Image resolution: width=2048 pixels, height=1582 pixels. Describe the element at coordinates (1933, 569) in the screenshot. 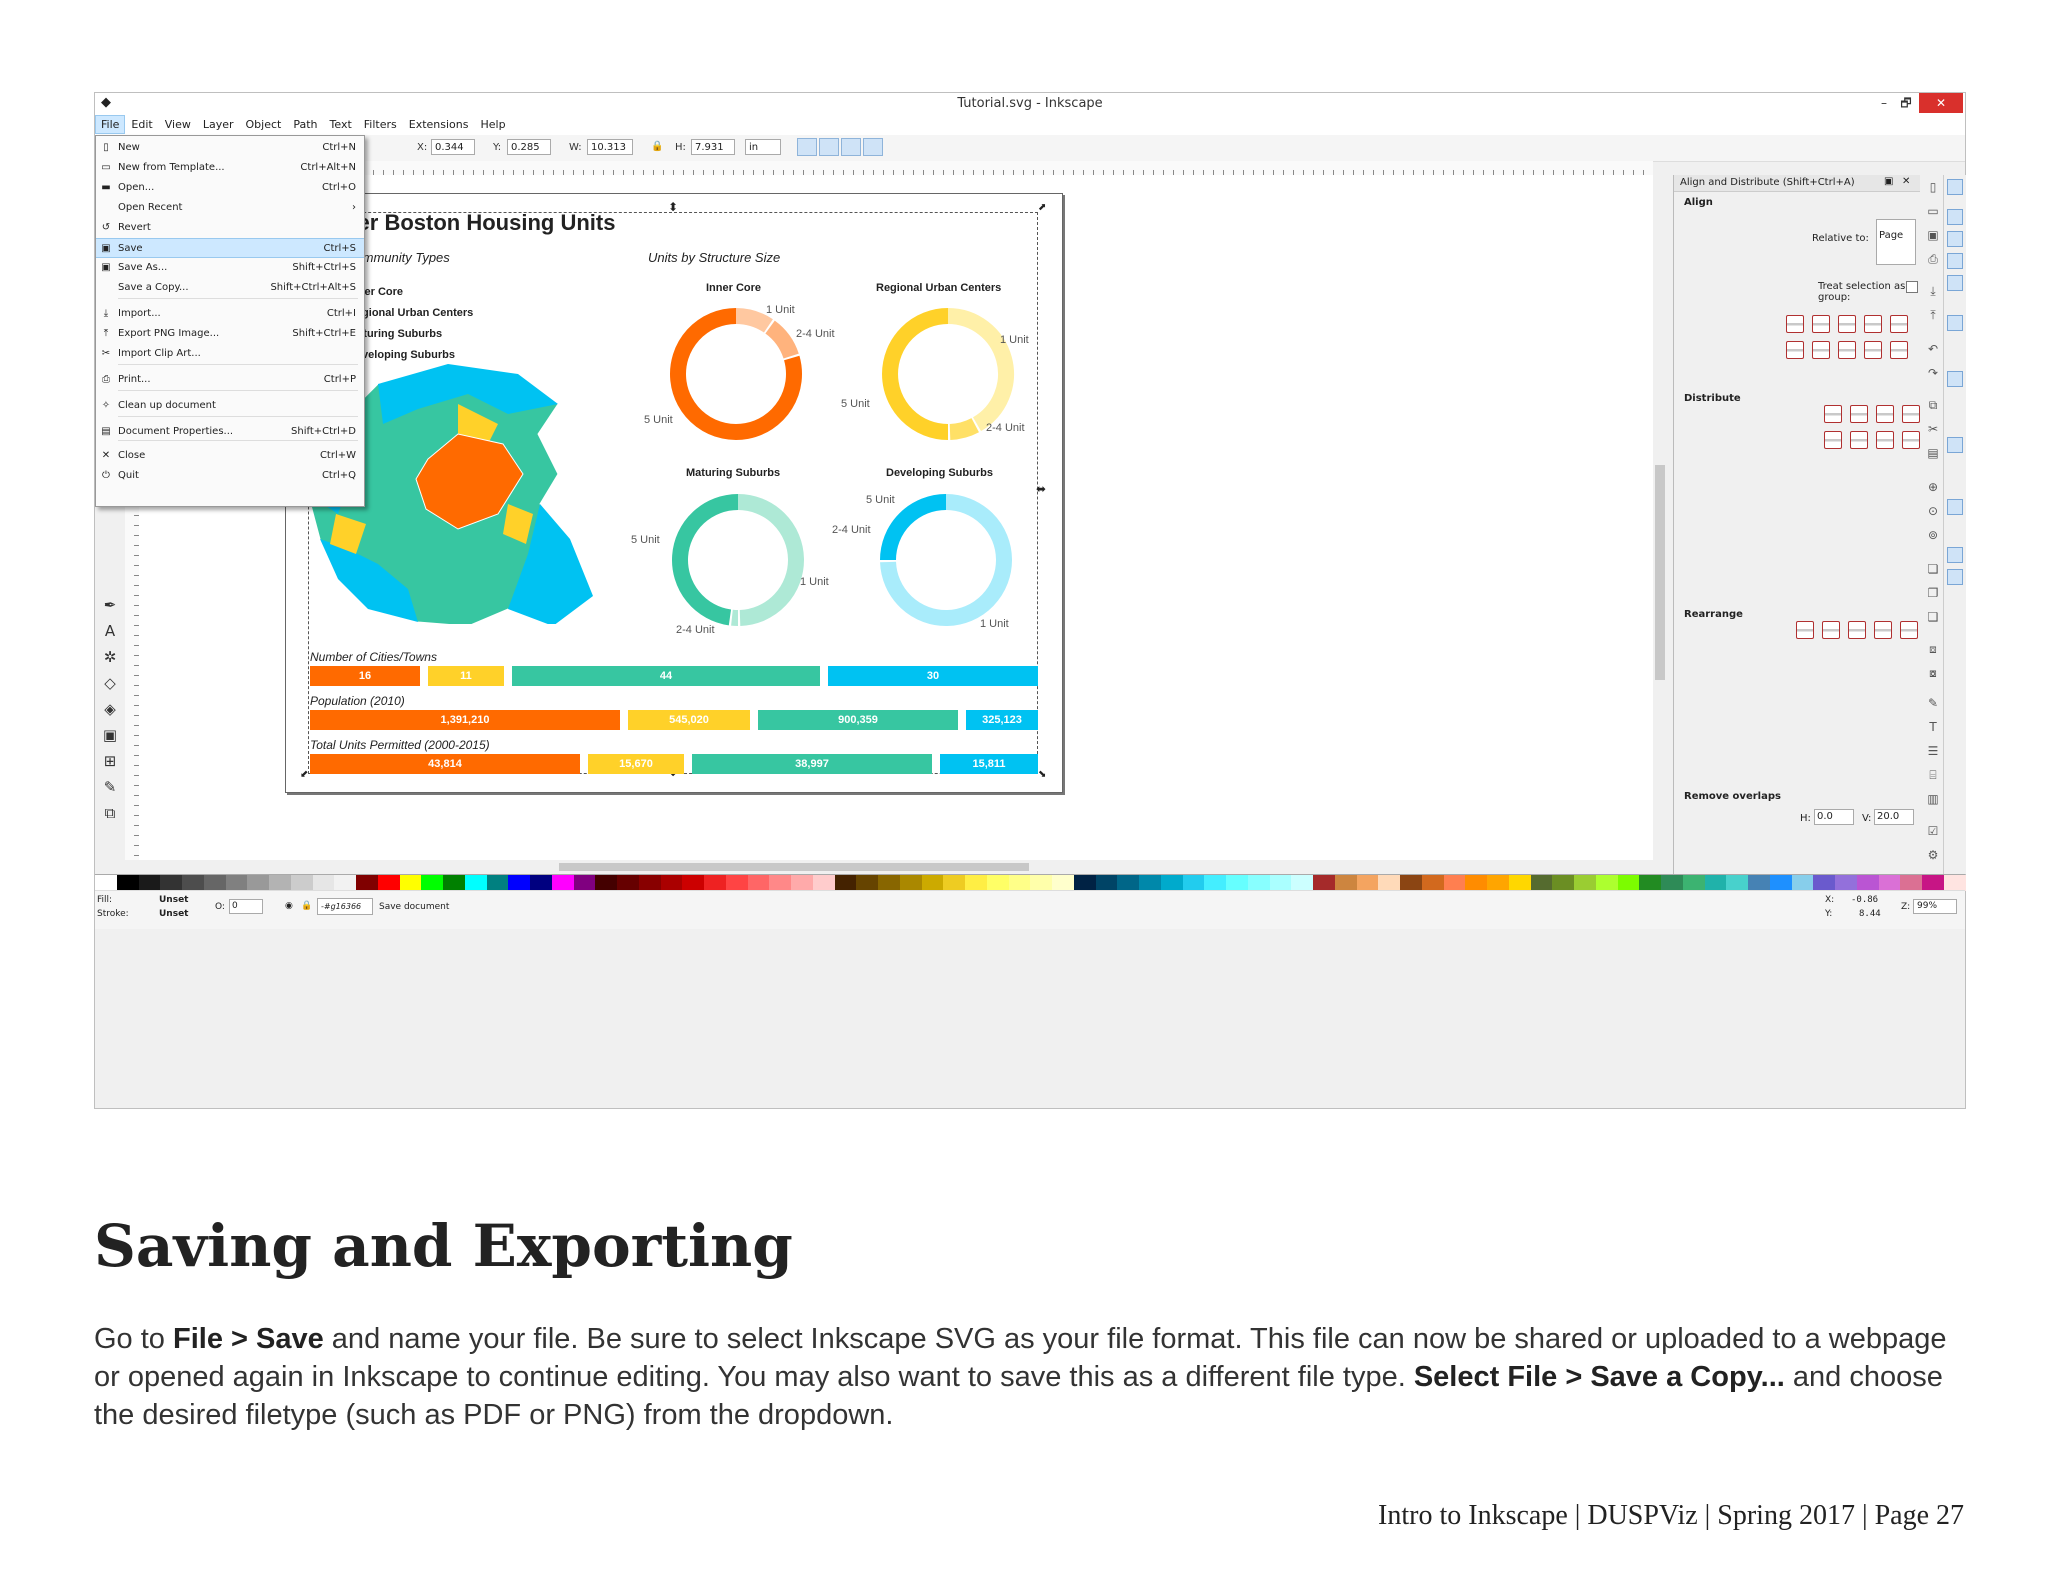

I see `duplicate-icon: ❏` at that location.